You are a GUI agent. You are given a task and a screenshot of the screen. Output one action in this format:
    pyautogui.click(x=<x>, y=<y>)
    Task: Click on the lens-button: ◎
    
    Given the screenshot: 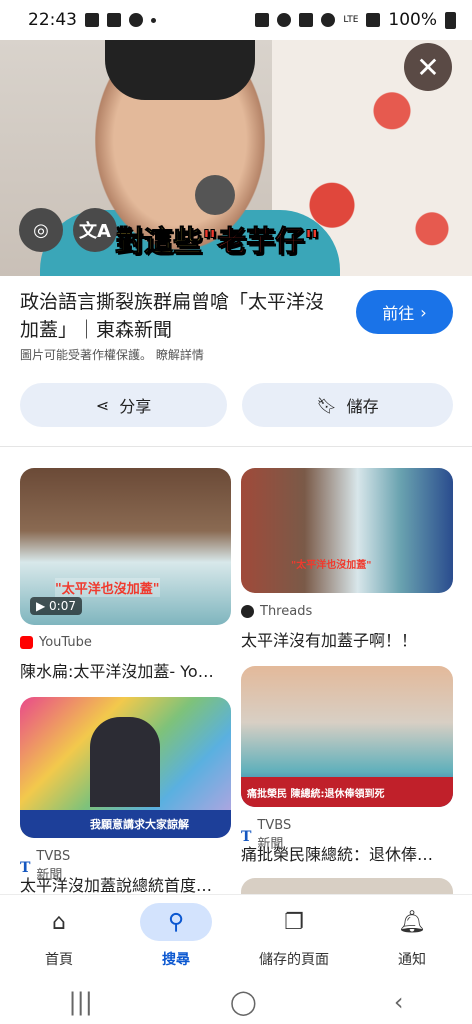 What is the action you would take?
    pyautogui.click(x=41, y=230)
    